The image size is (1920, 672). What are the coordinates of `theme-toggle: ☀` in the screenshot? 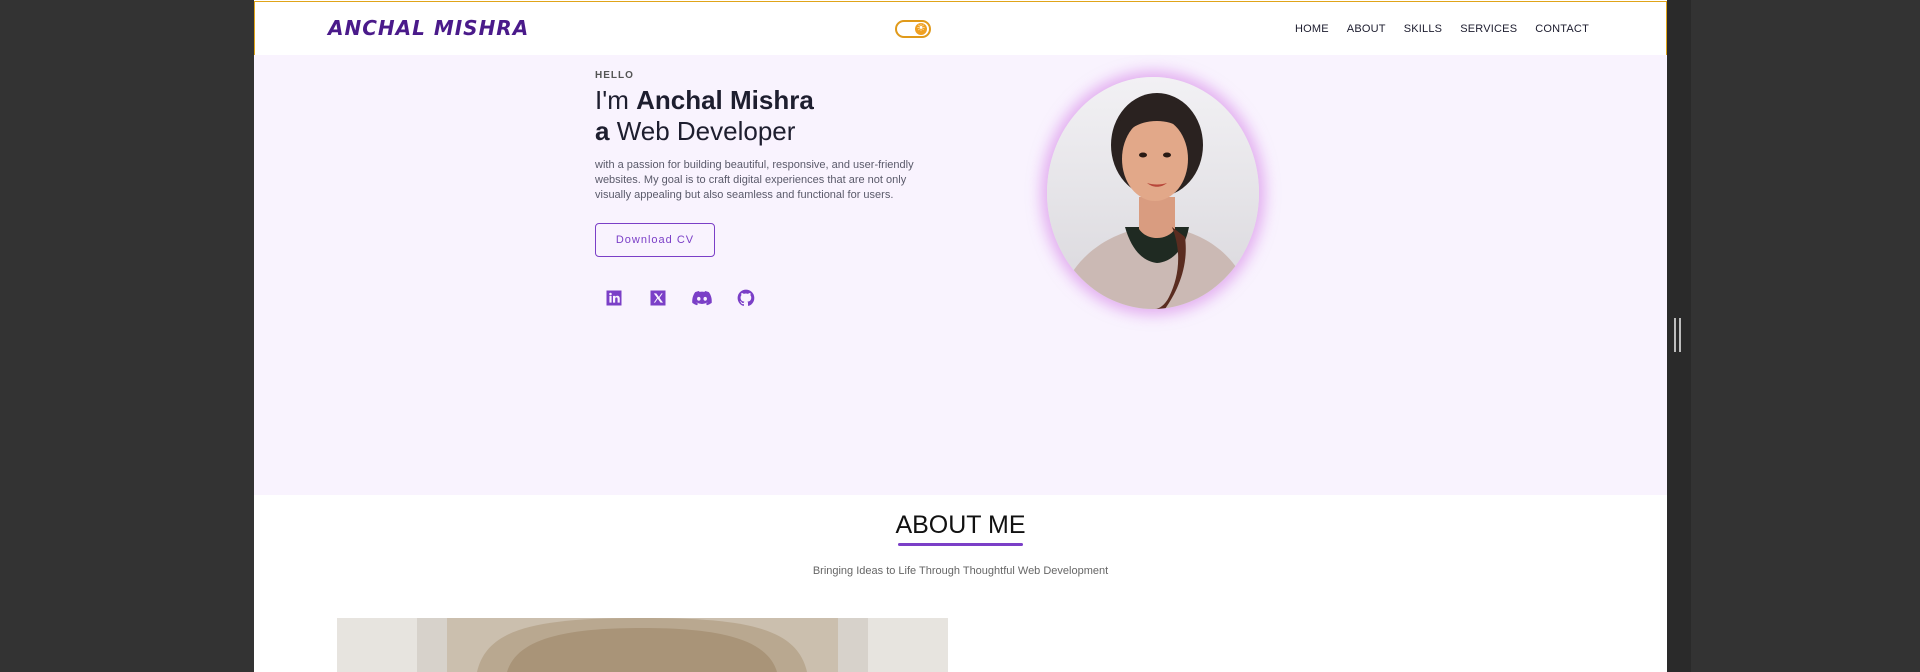 It's located at (913, 29).